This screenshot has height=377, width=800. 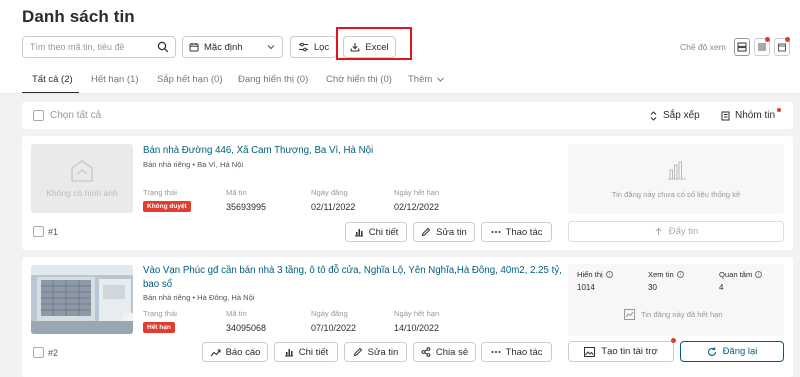 What do you see at coordinates (82, 178) in the screenshot?
I see `listing-thumbnail: Không có hình ảnh` at bounding box center [82, 178].